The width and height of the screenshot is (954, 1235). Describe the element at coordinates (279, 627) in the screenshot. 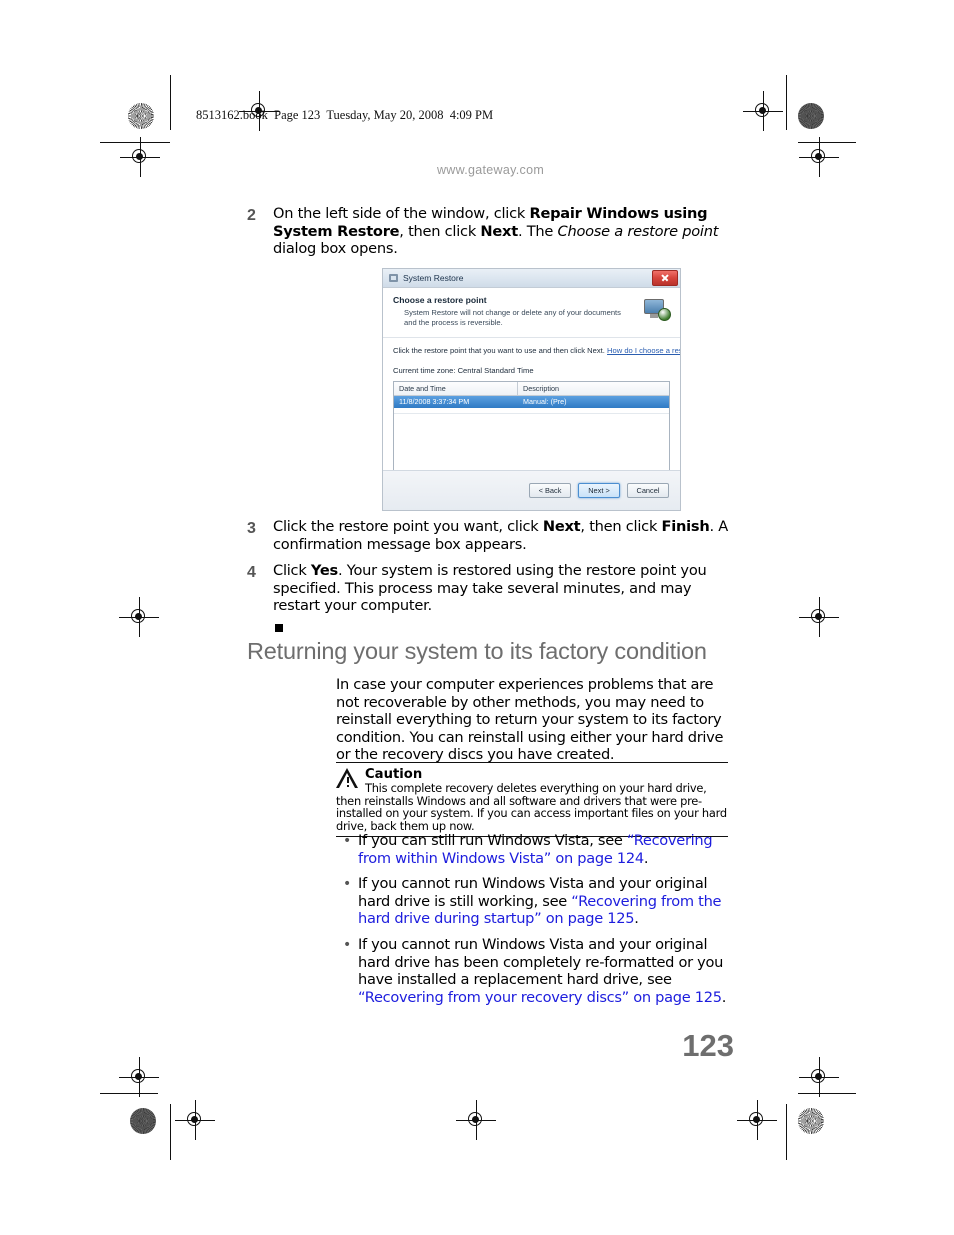

I see `end-of-procedure-marker` at that location.